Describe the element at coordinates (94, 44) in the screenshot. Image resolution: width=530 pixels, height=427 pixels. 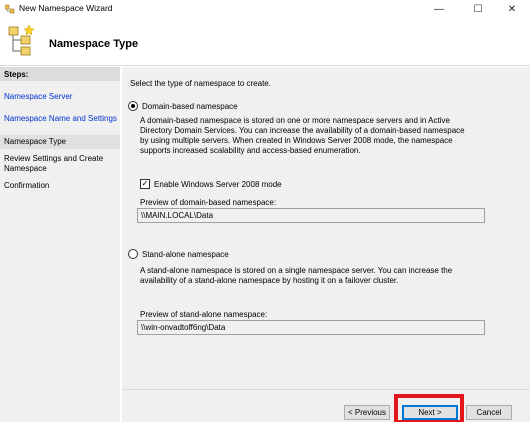
I see `page-title: Namespace Type` at that location.